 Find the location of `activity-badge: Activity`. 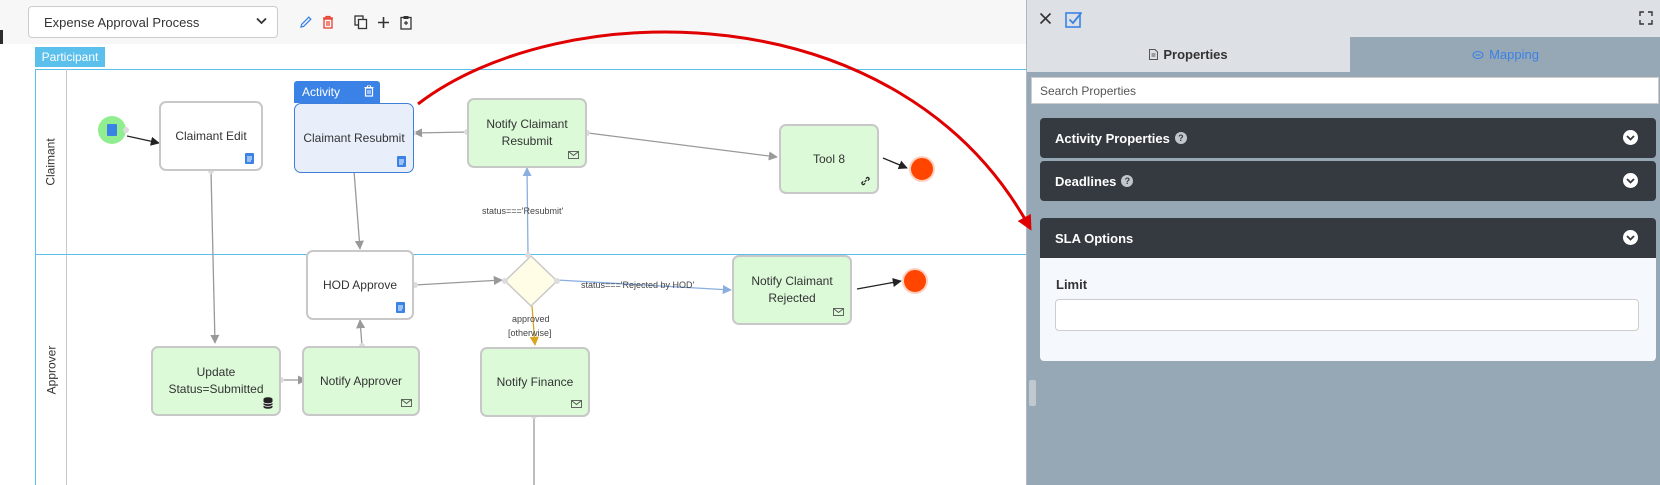

activity-badge: Activity is located at coordinates (337, 92).